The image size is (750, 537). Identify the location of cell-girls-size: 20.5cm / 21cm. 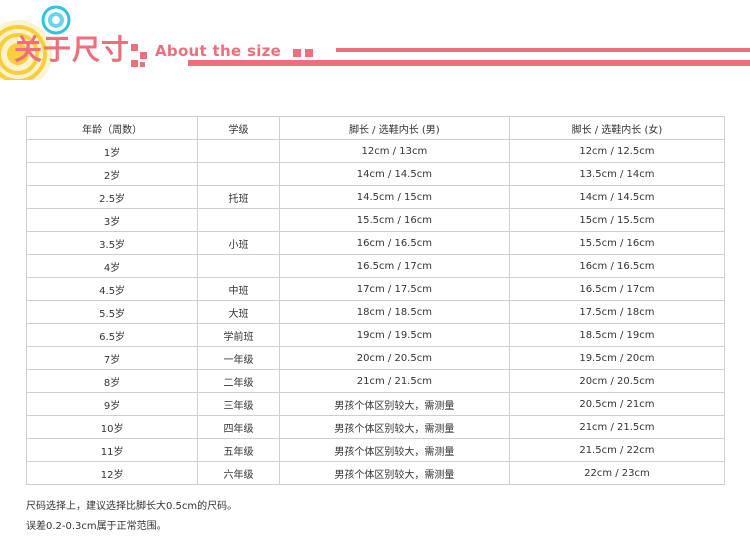
(617, 404).